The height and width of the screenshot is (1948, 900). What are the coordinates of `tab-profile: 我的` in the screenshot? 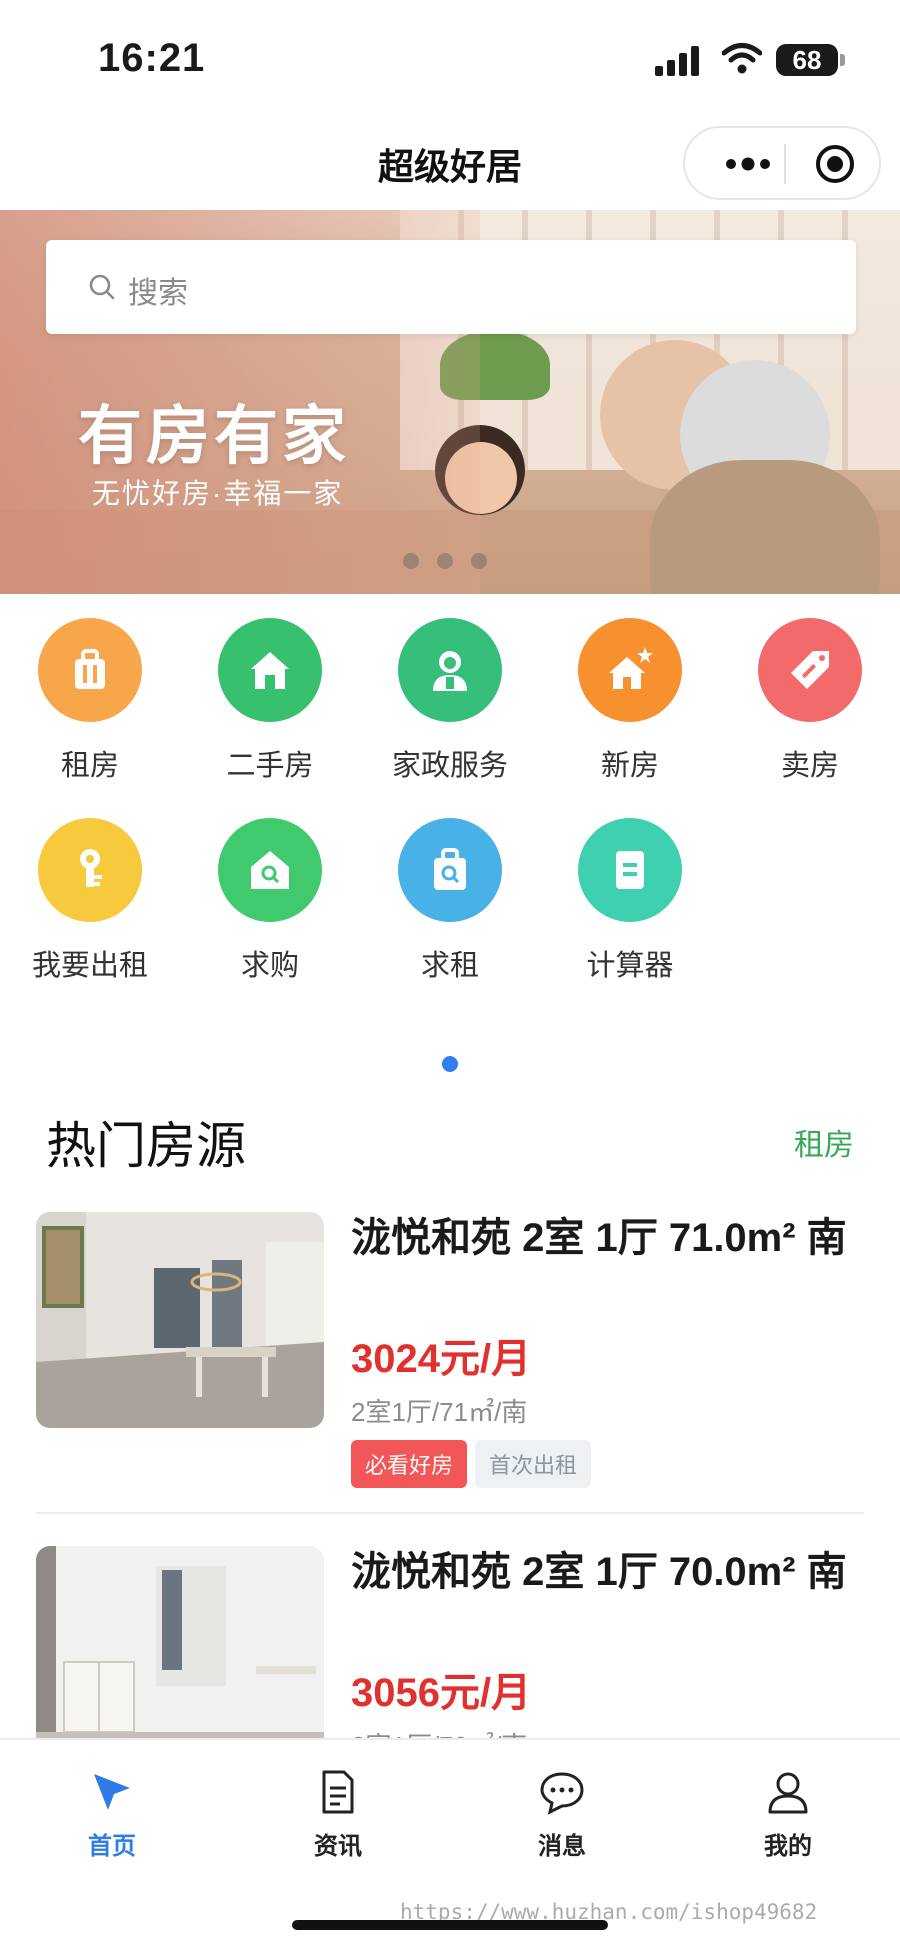 It's located at (788, 1814).